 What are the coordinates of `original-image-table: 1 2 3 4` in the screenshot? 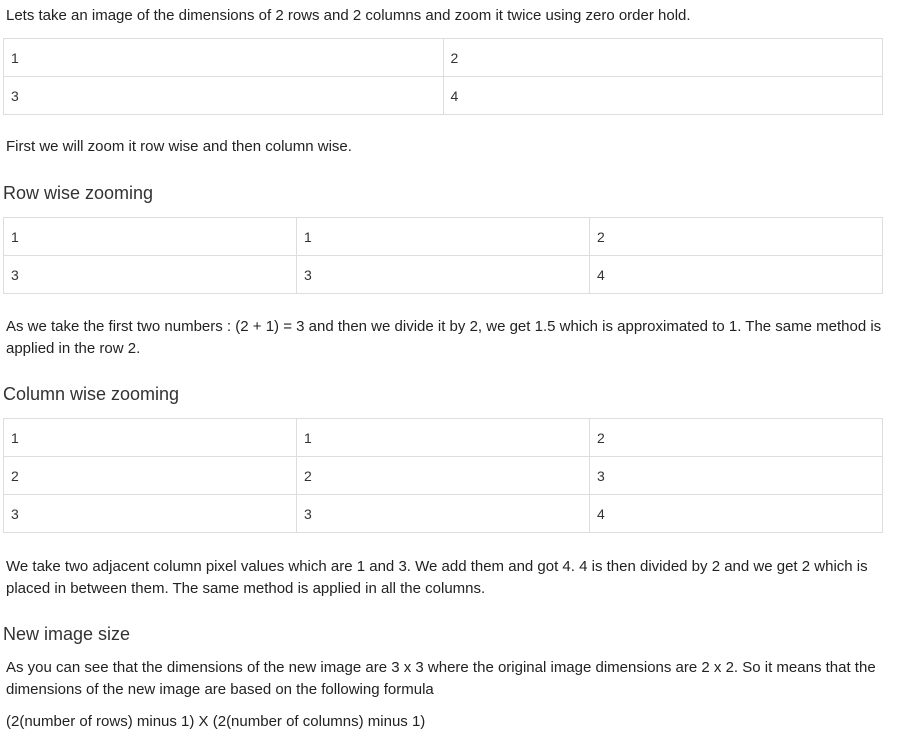 It's located at (443, 76).